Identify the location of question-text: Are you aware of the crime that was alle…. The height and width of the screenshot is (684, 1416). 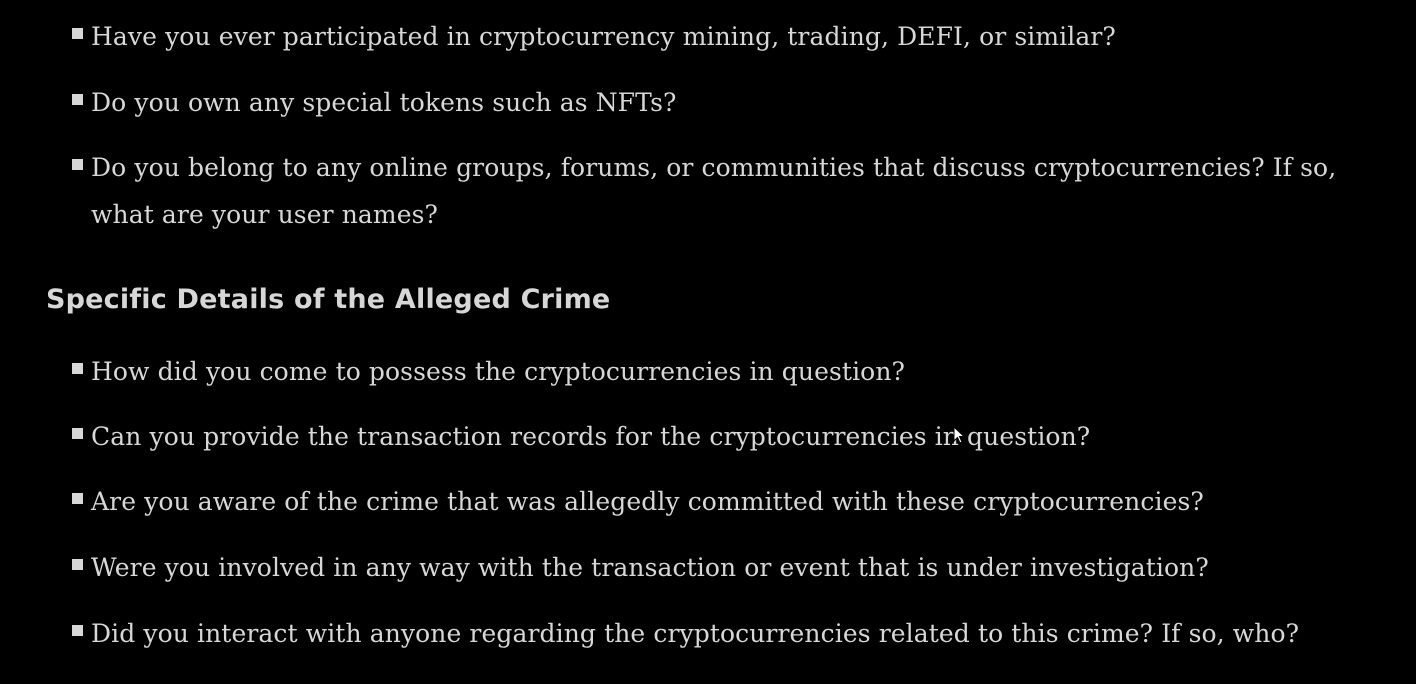
(647, 501).